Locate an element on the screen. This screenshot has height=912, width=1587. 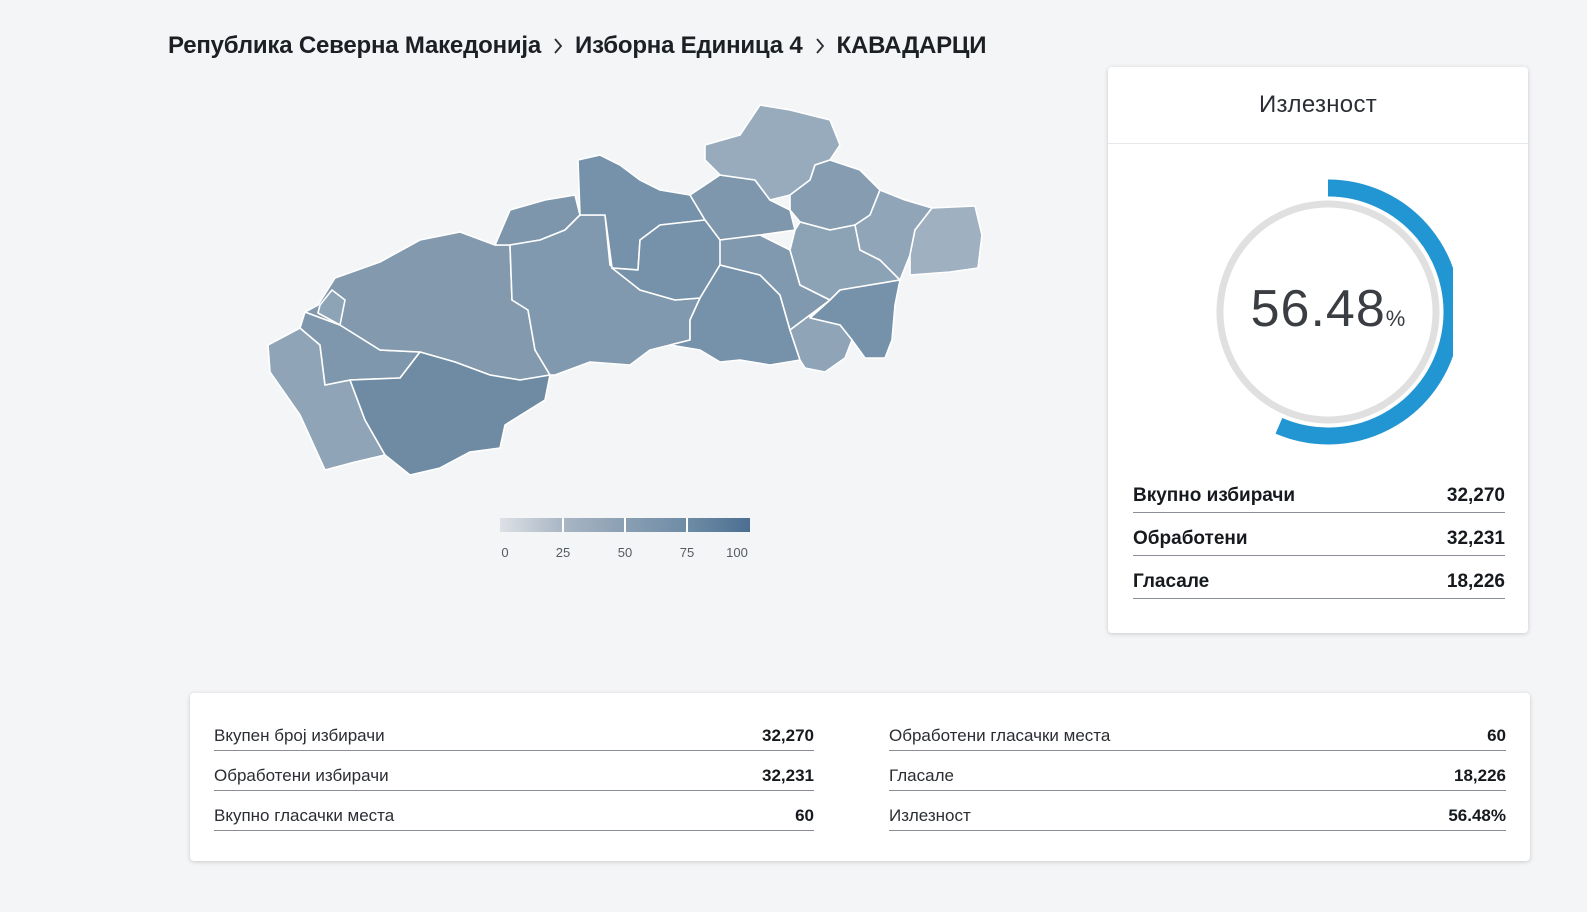
legend-label-75: 75 is located at coordinates (687, 552).